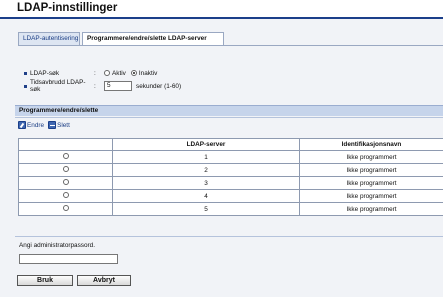 This screenshot has width=443, height=297. I want to click on tab-ldap-authentication: LDAP-autentisering, so click(49, 39).